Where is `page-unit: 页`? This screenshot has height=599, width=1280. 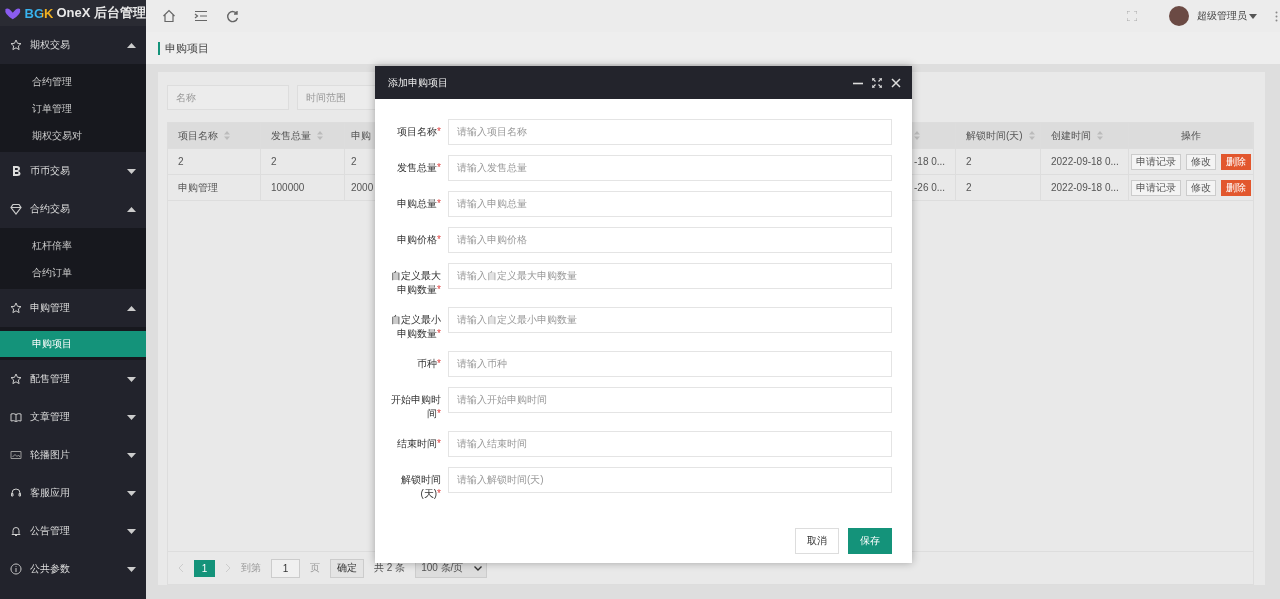 page-unit: 页 is located at coordinates (315, 568).